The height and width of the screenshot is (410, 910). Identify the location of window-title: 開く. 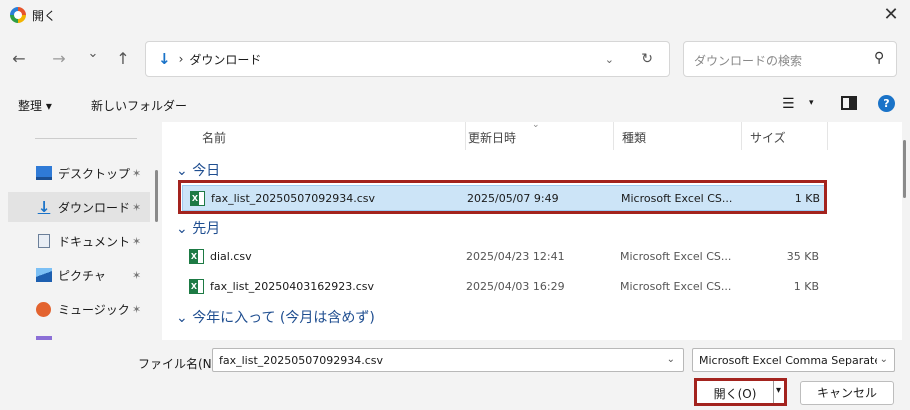
(44, 15).